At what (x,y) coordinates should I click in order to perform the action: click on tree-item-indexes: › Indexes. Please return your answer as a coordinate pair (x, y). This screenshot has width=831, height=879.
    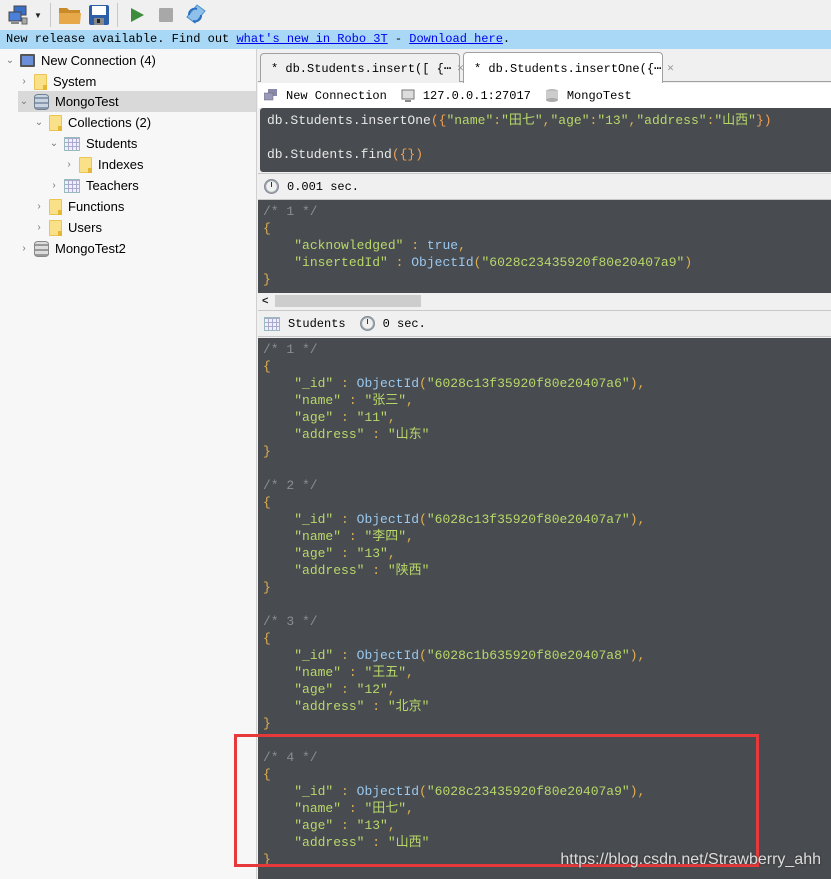
    Looking at the image, I should click on (103, 164).